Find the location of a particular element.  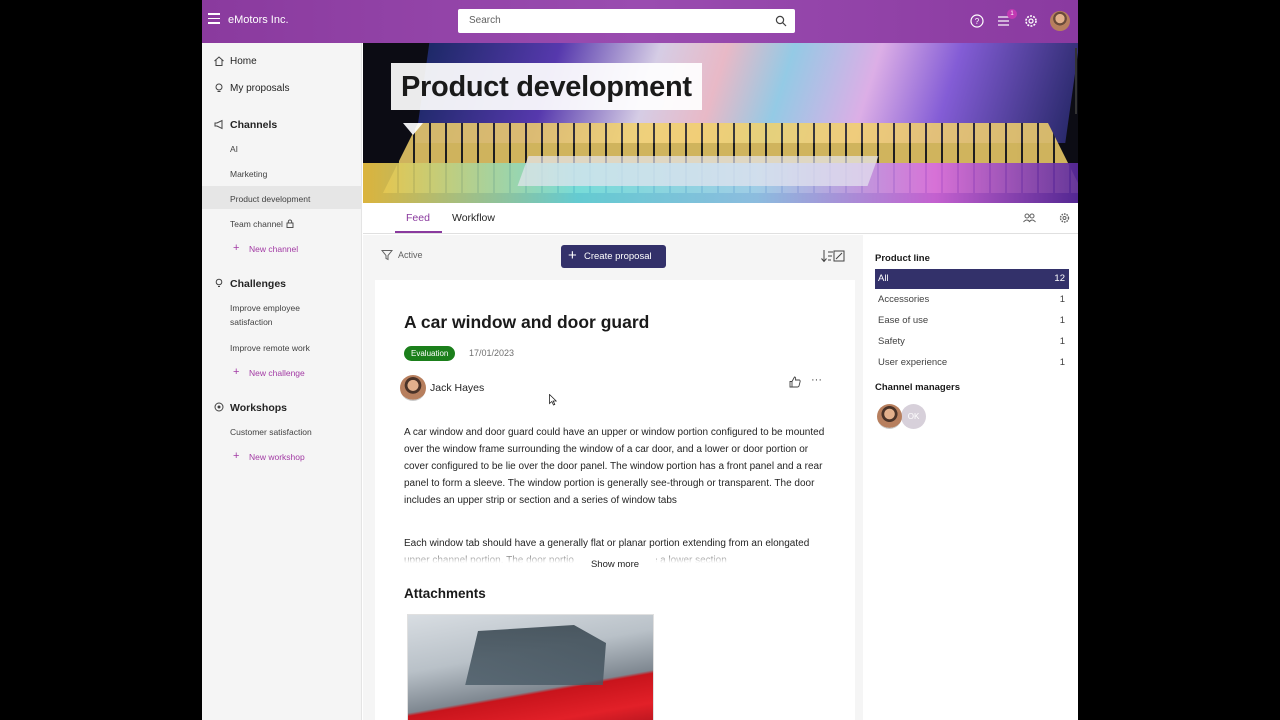

page-title: Product development is located at coordinates (546, 86).